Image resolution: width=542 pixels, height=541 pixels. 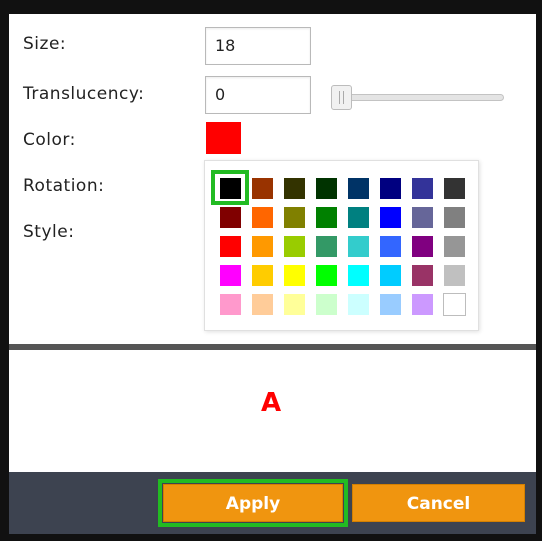 I want to click on preview-text: A, so click(x=271, y=403).